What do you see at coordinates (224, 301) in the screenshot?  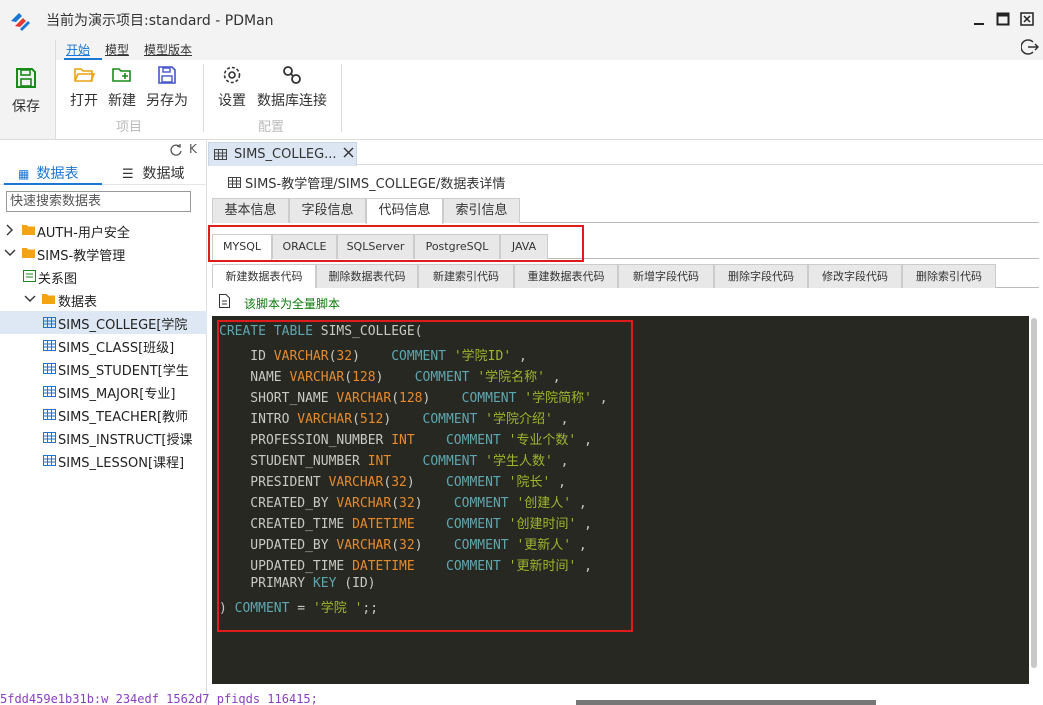 I see `document-icon` at bounding box center [224, 301].